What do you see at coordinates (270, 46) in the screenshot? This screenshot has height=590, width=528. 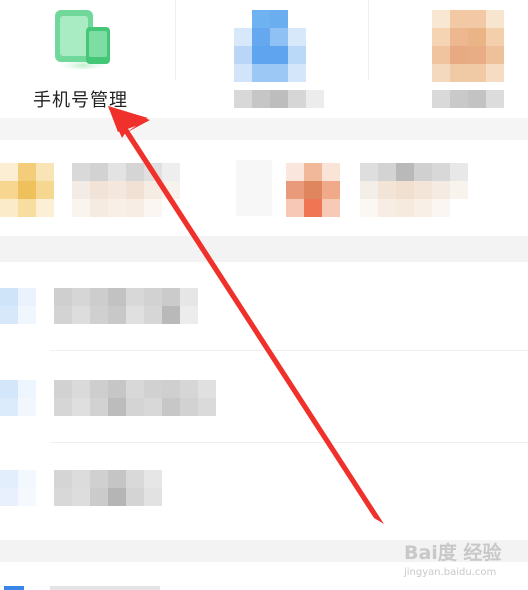 I see `clipboard-icon` at bounding box center [270, 46].